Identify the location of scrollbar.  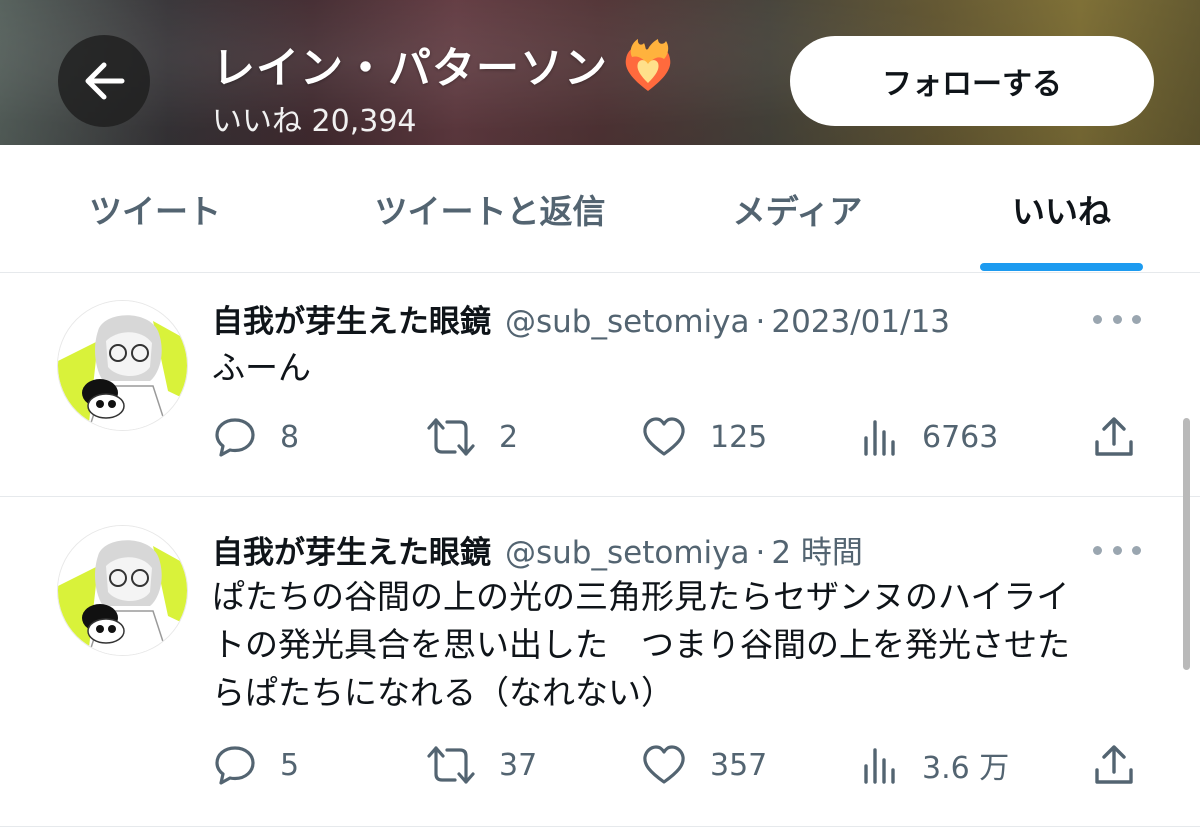
(1186, 544).